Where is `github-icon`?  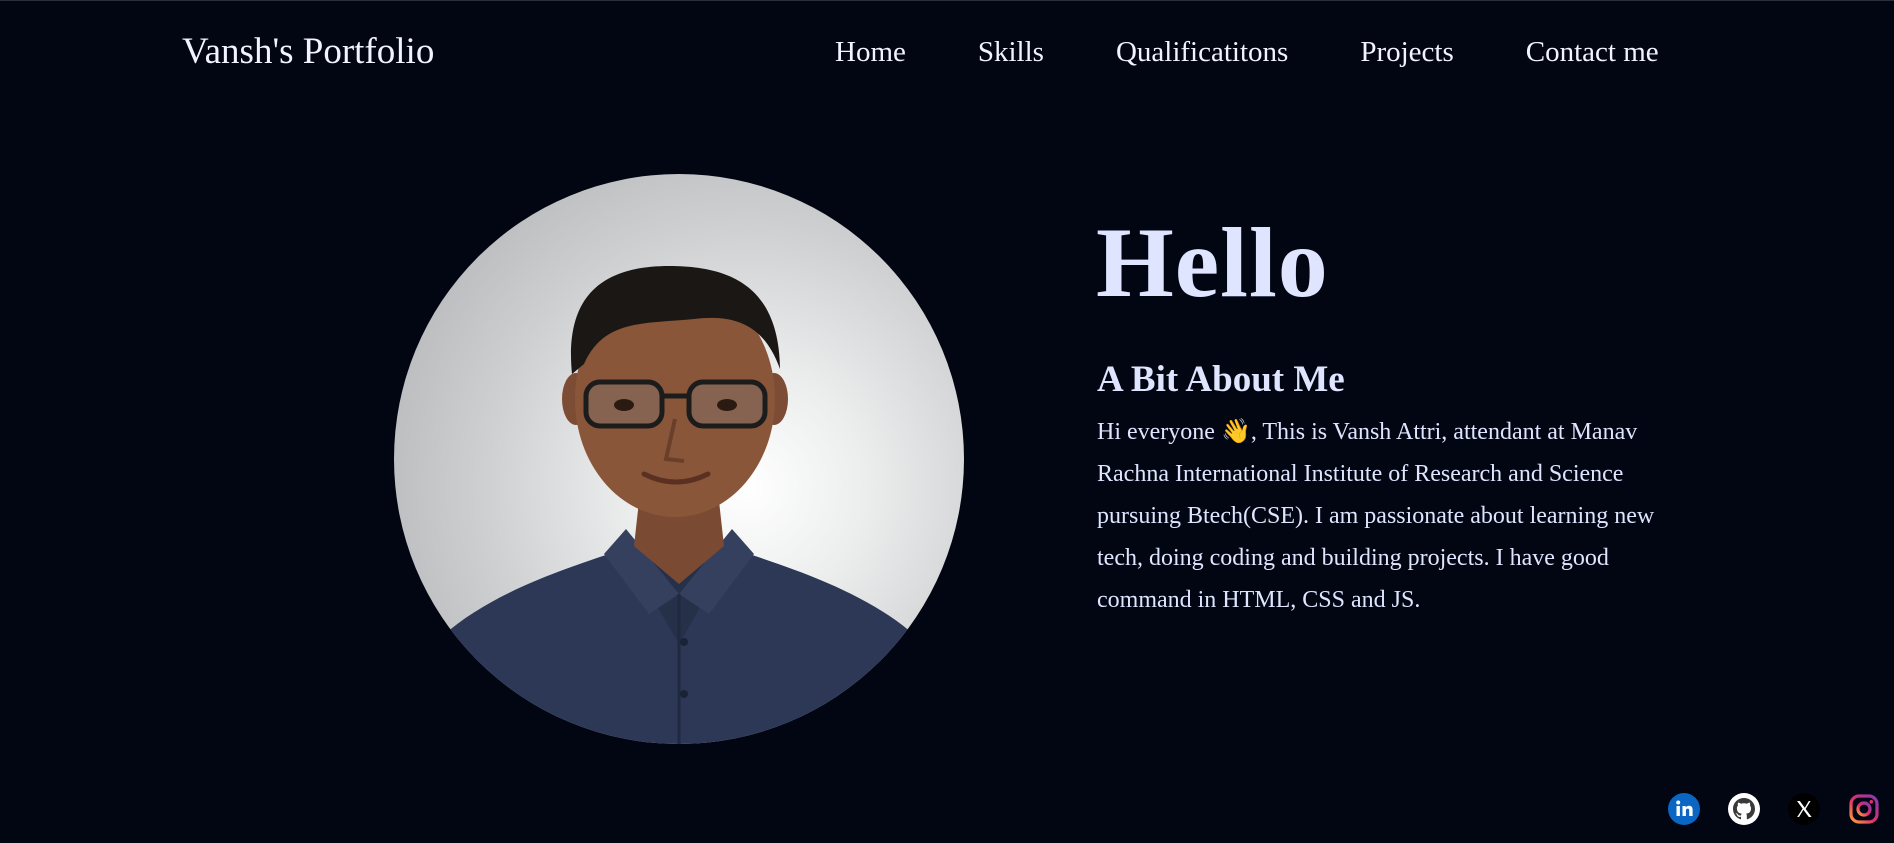
github-icon is located at coordinates (1744, 809).